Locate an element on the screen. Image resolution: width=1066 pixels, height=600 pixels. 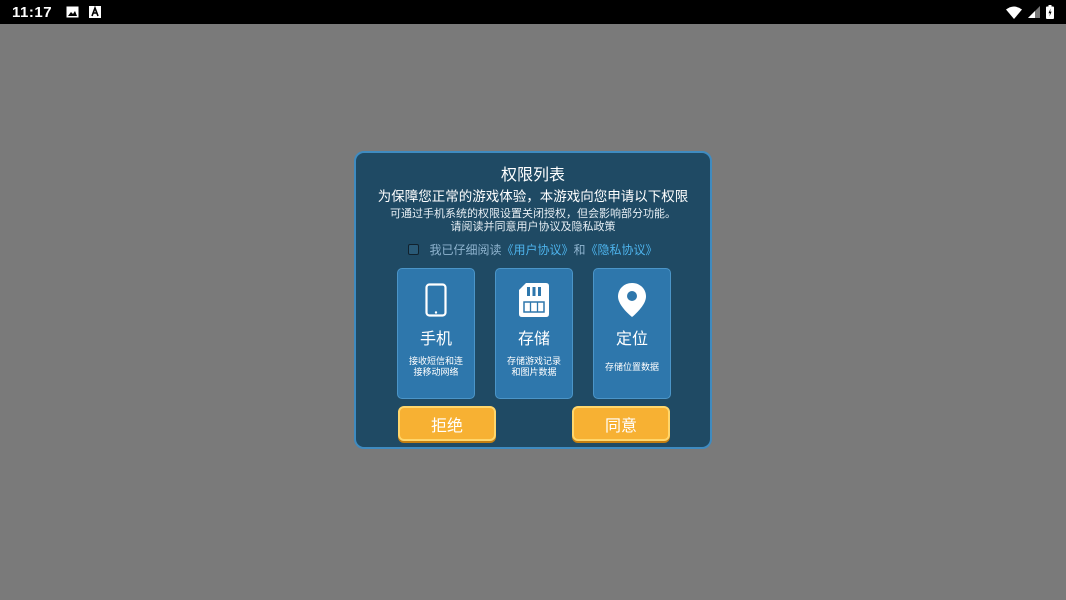
battery-icon is located at coordinates (1050, 12).